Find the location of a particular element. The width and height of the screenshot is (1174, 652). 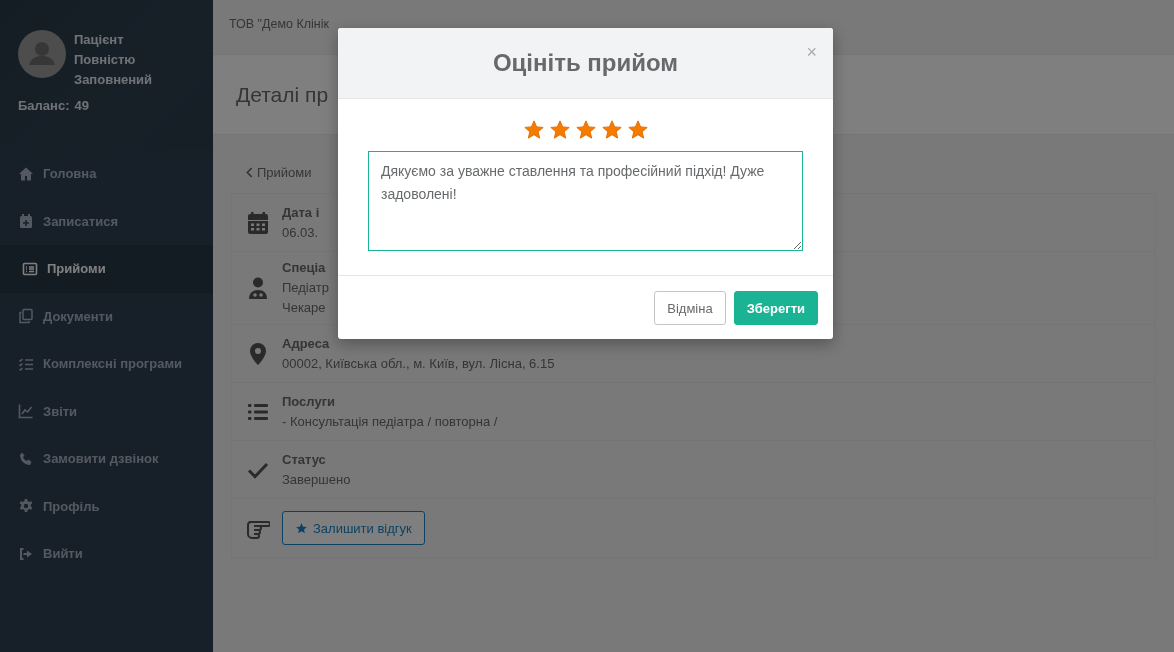

balance-value: 49 is located at coordinates (81, 105).